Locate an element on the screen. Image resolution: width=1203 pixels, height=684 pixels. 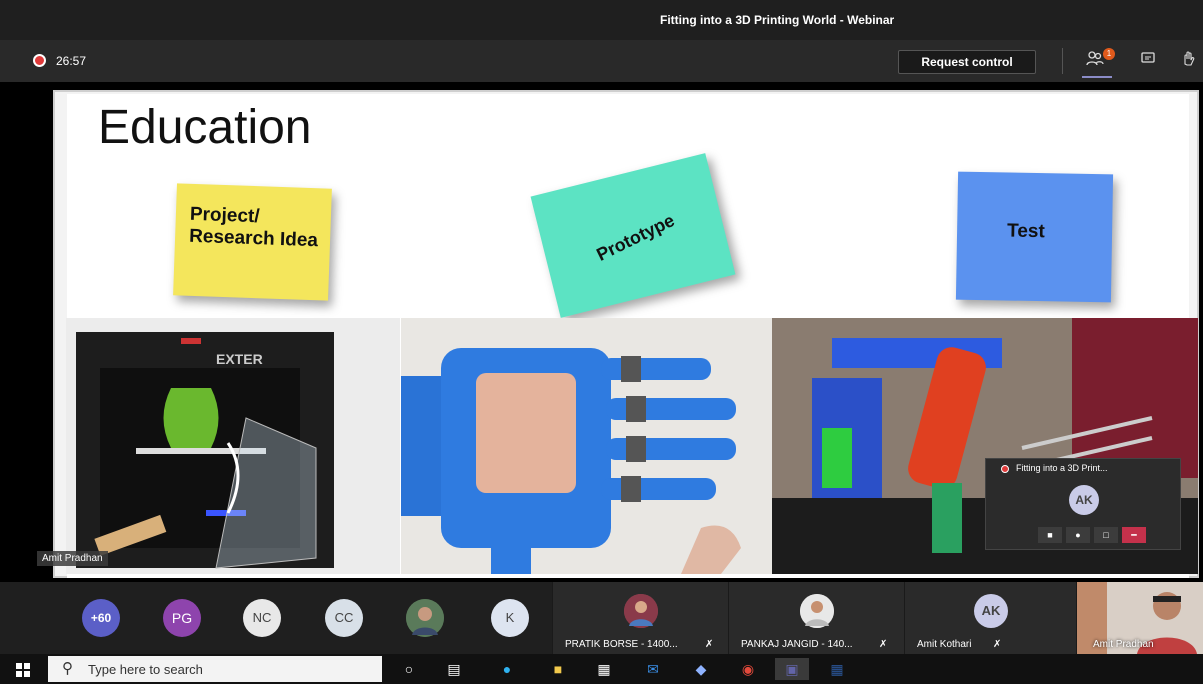
participant-avatar: PG is located at coordinates (182, 618).